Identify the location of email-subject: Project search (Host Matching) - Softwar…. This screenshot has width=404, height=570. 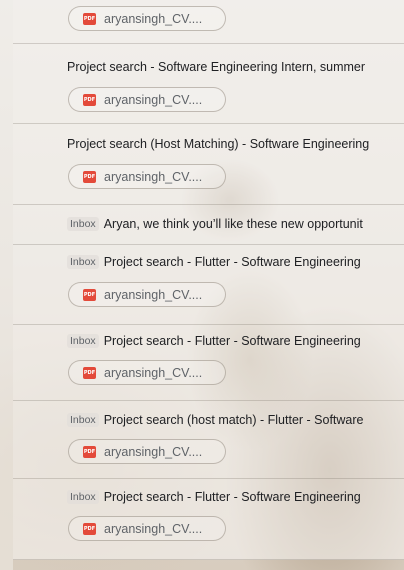
(218, 144).